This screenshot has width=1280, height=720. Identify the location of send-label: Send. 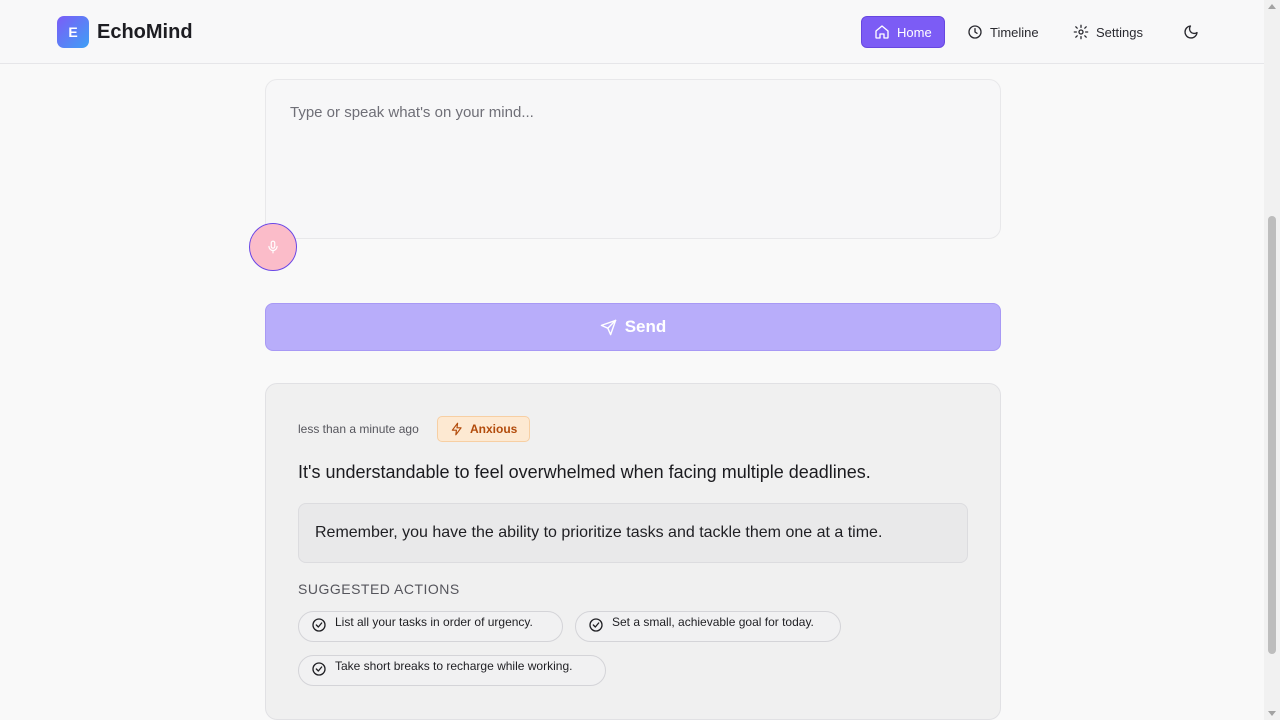
(645, 326).